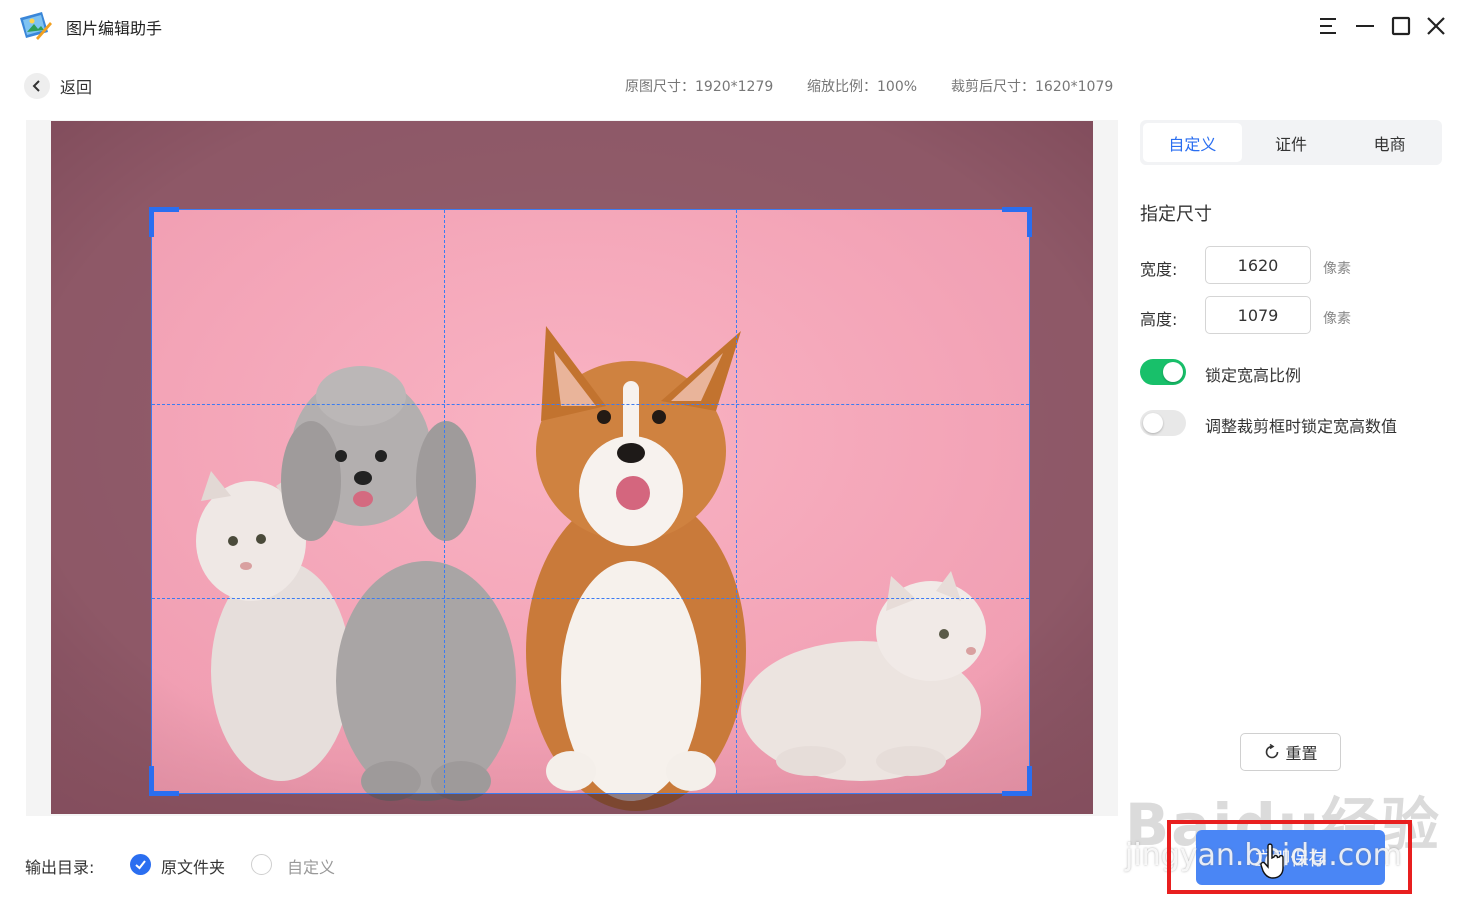 The width and height of the screenshot is (1467, 908). What do you see at coordinates (193, 866) in the screenshot?
I see `original-folder-label: 原文件夹` at bounding box center [193, 866].